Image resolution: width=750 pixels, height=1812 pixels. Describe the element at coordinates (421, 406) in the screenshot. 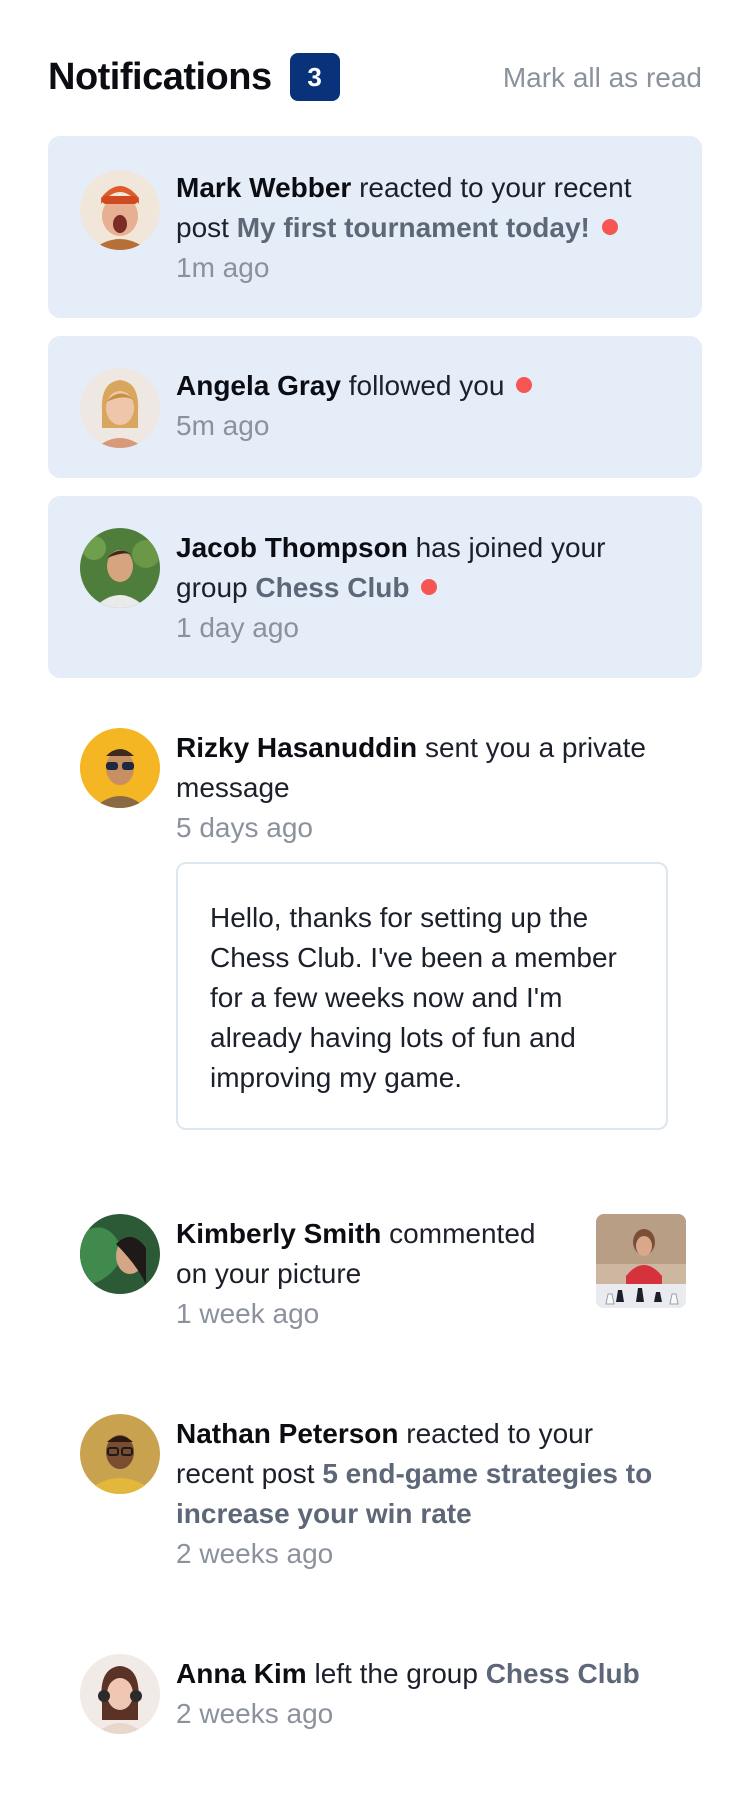

I see `notification-content: Angela Gray followed you 5m ago` at that location.